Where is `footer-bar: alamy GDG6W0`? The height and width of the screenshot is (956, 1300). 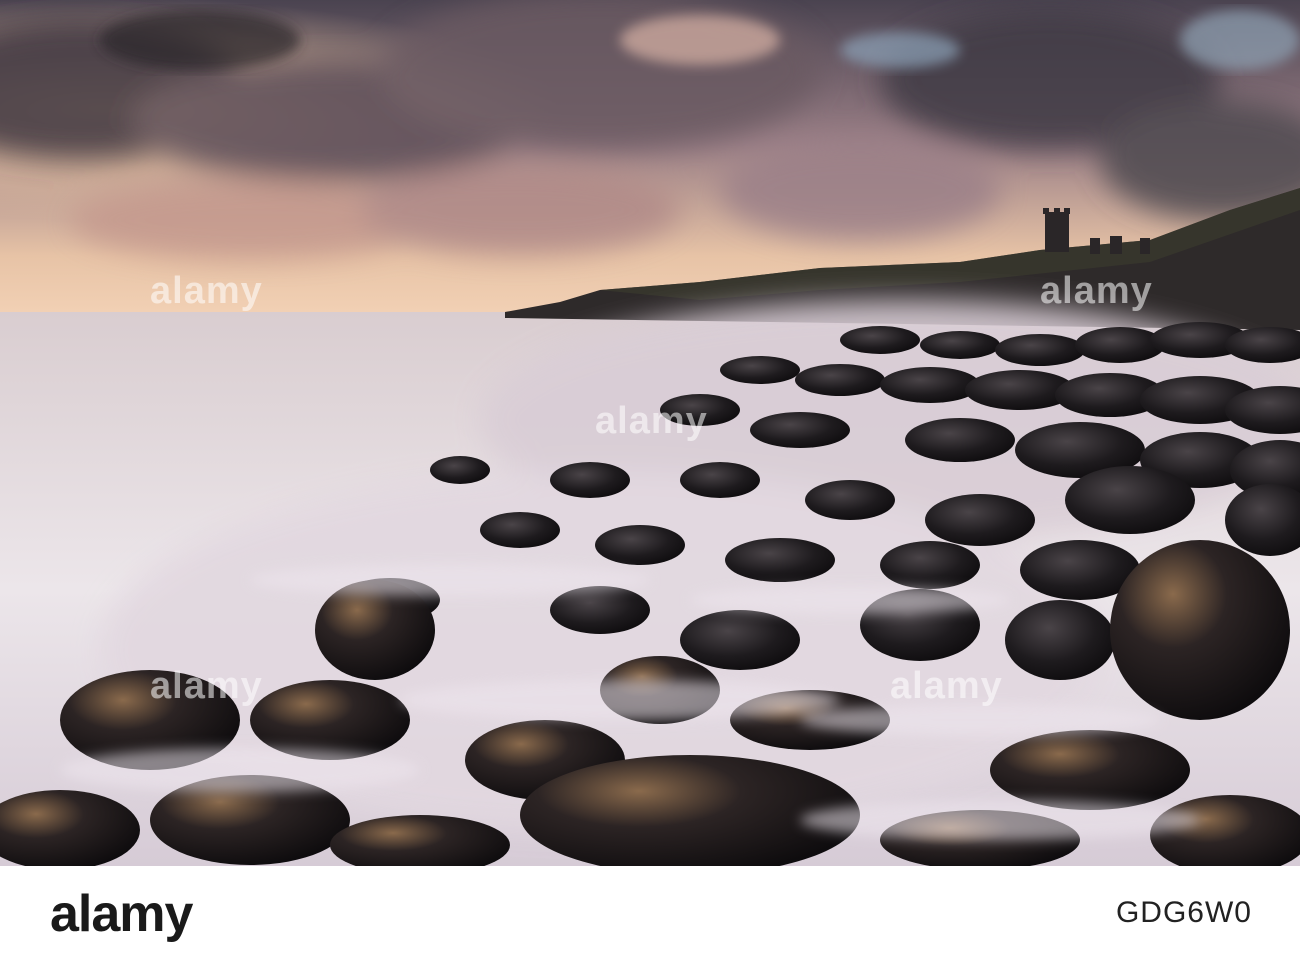
footer-bar: alamy GDG6W0 is located at coordinates (650, 911).